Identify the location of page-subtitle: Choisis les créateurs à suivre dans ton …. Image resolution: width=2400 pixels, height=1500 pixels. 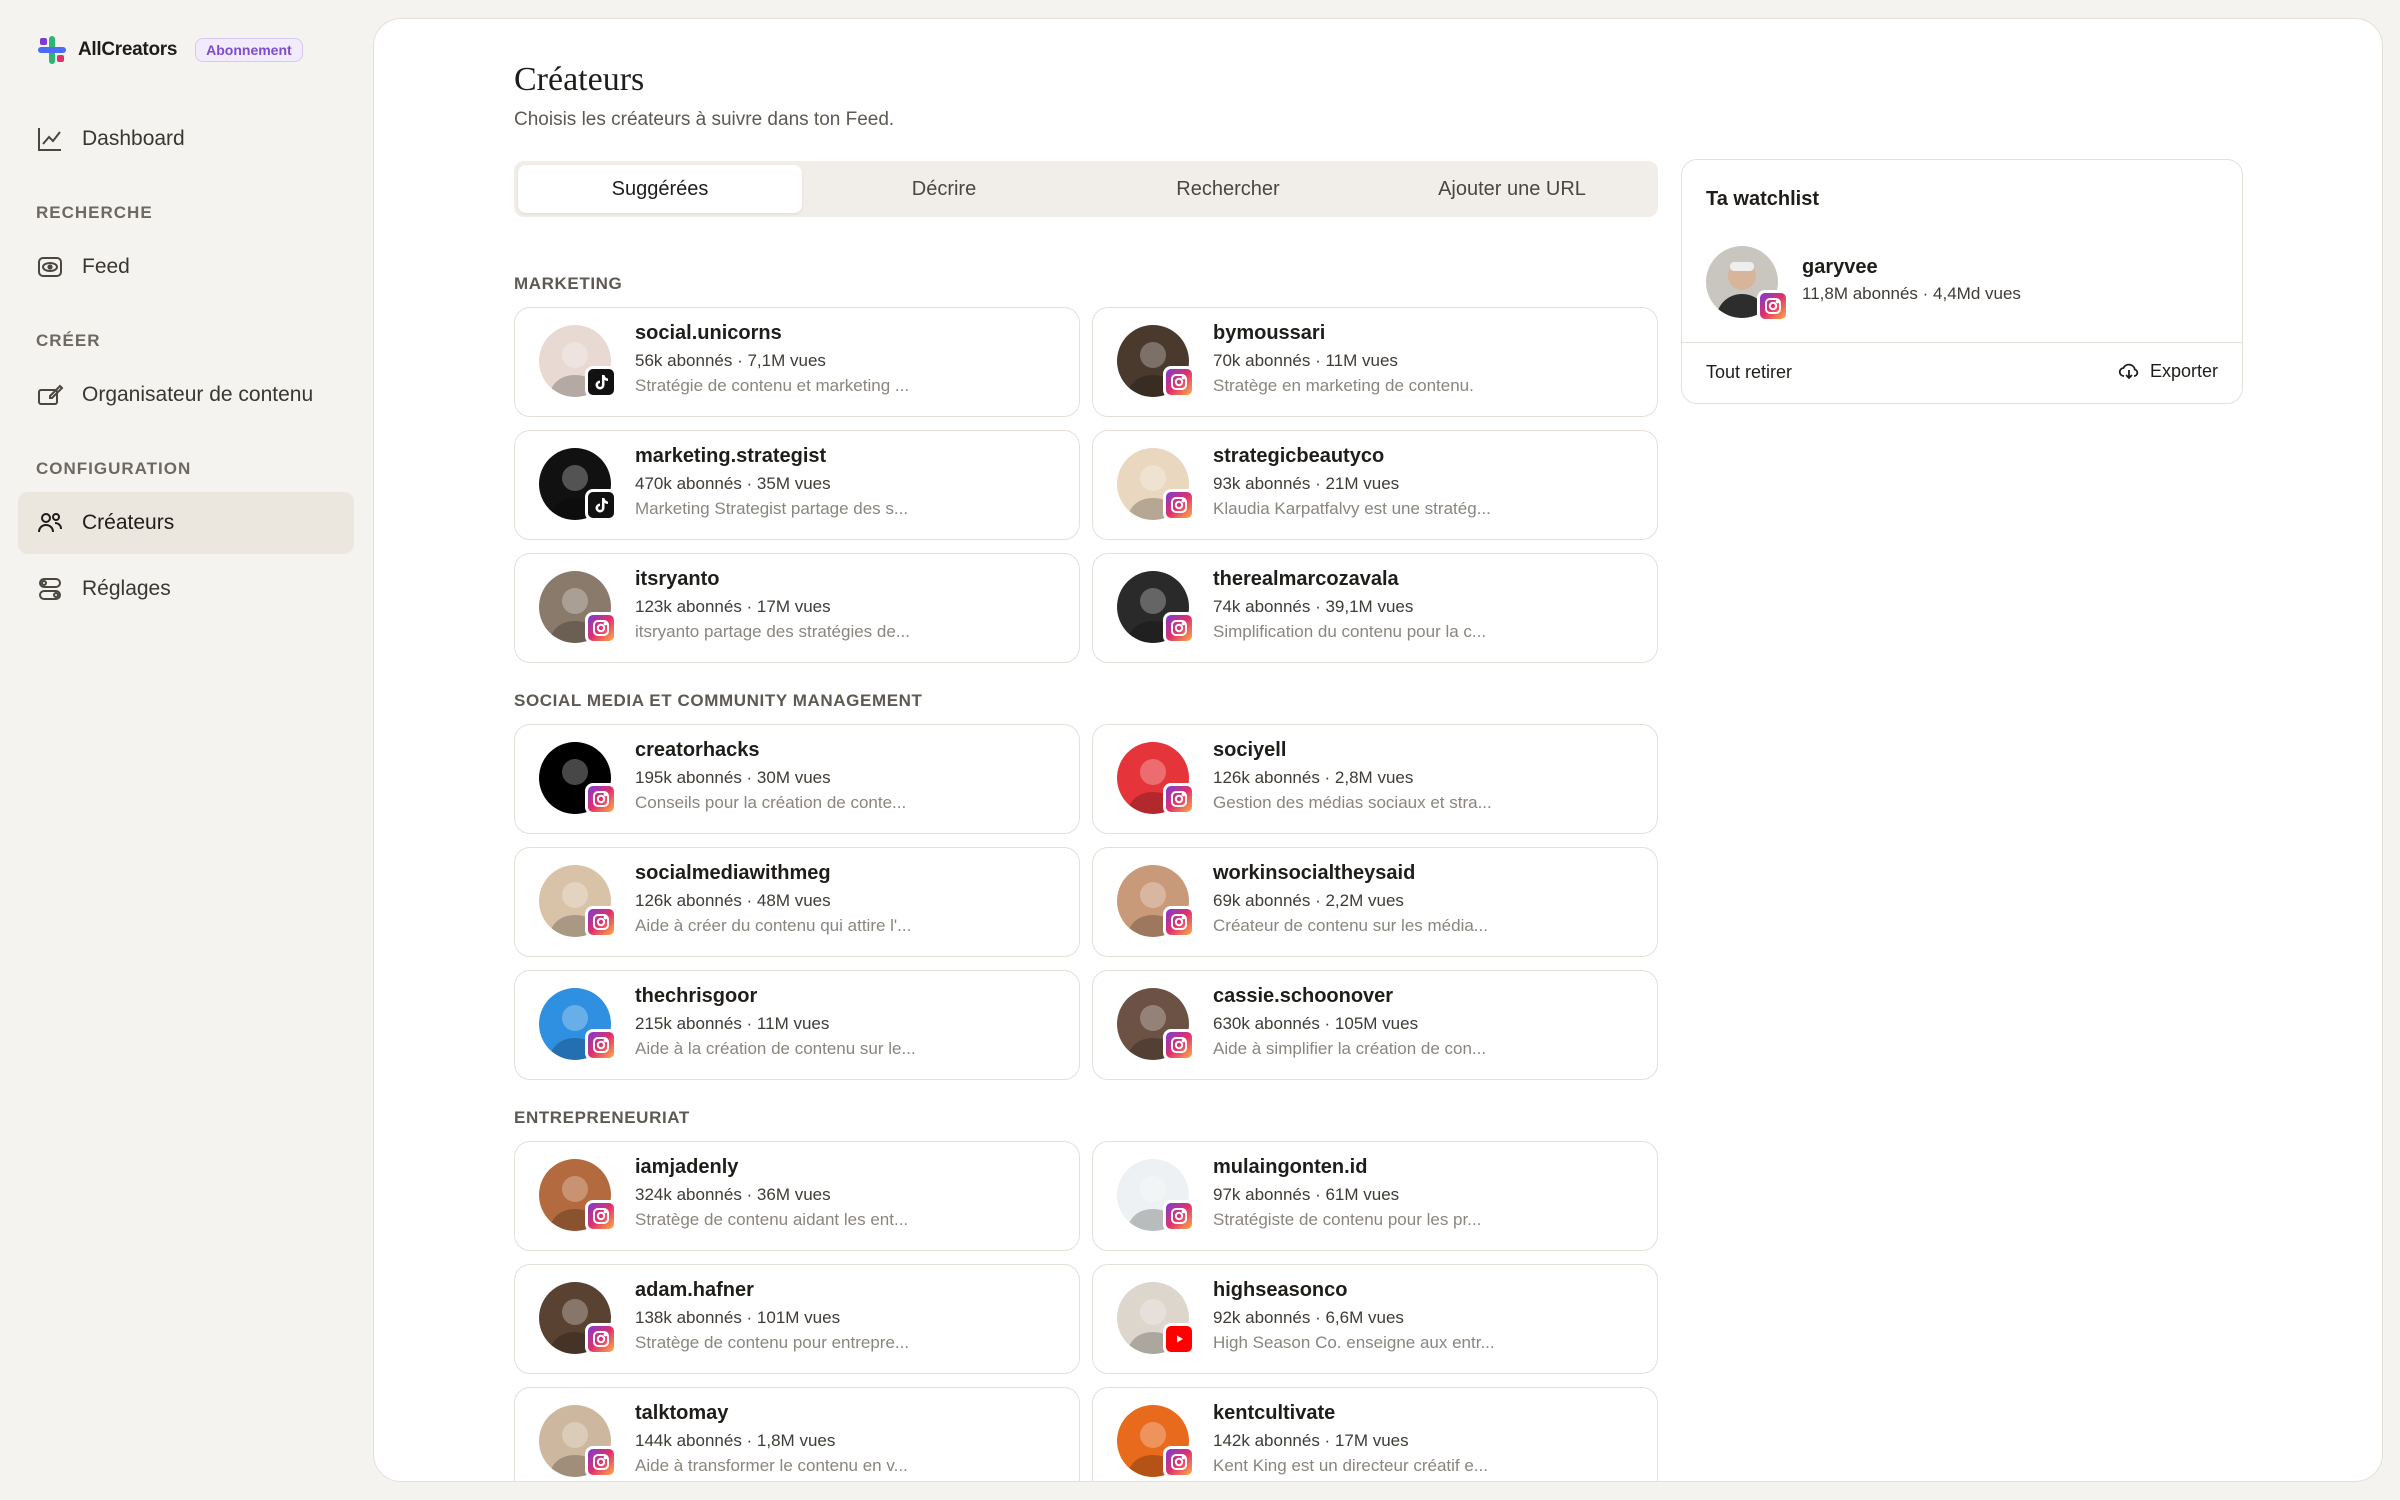
(704, 119).